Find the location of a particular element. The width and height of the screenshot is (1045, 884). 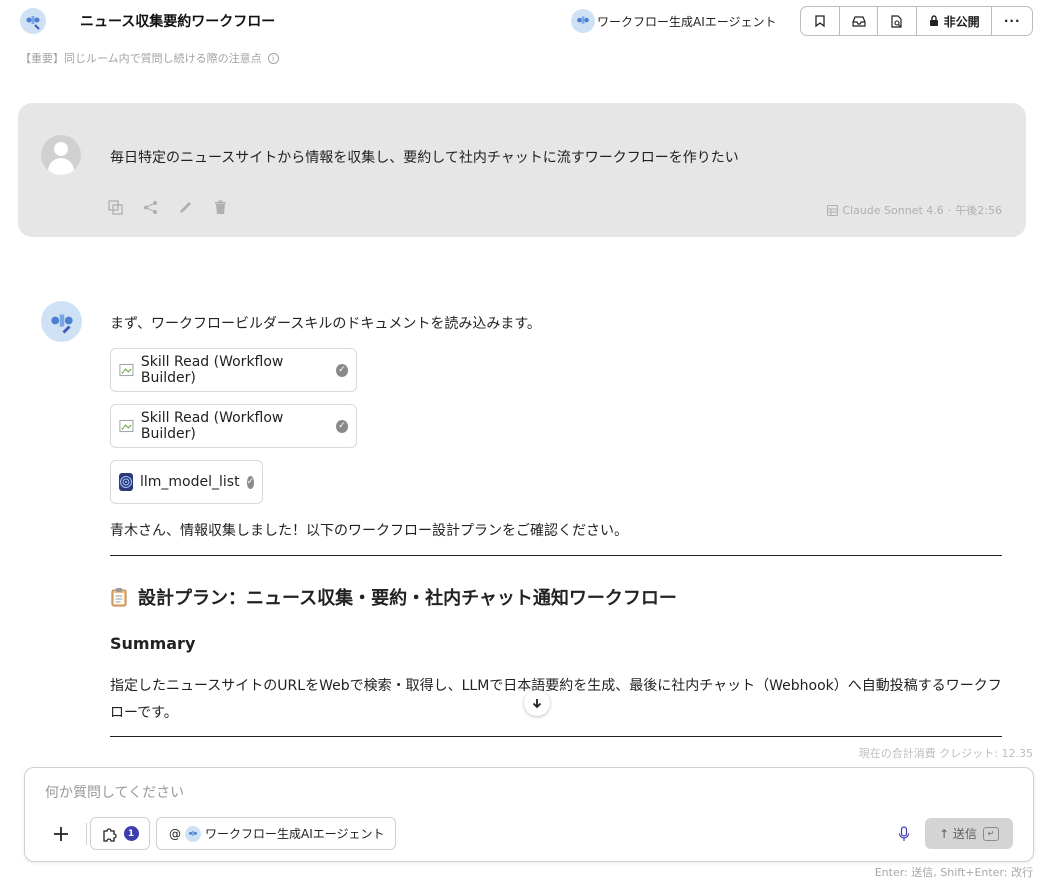

keyboard-hint: Enter: 送信, Shift+Enter: 改行 is located at coordinates (953, 872).